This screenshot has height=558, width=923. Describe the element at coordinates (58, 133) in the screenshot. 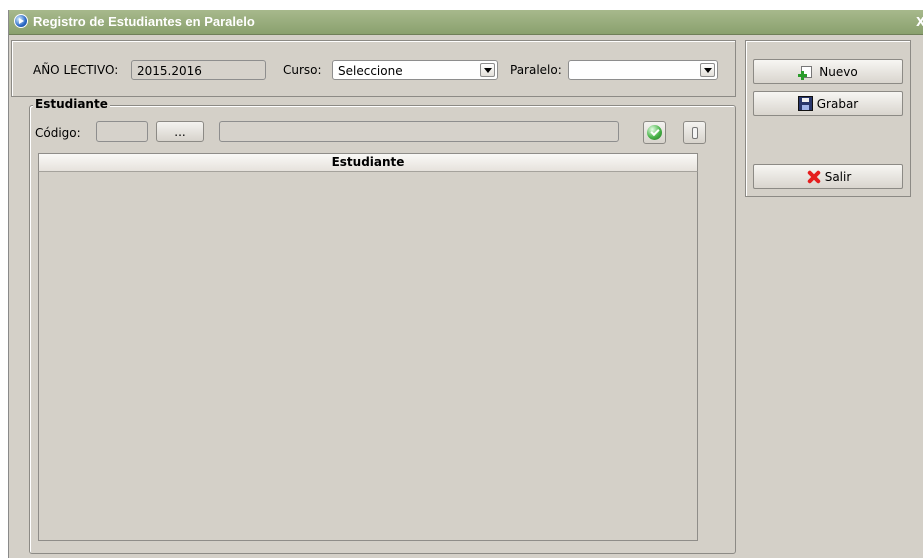

I see `code-label: Código:` at that location.